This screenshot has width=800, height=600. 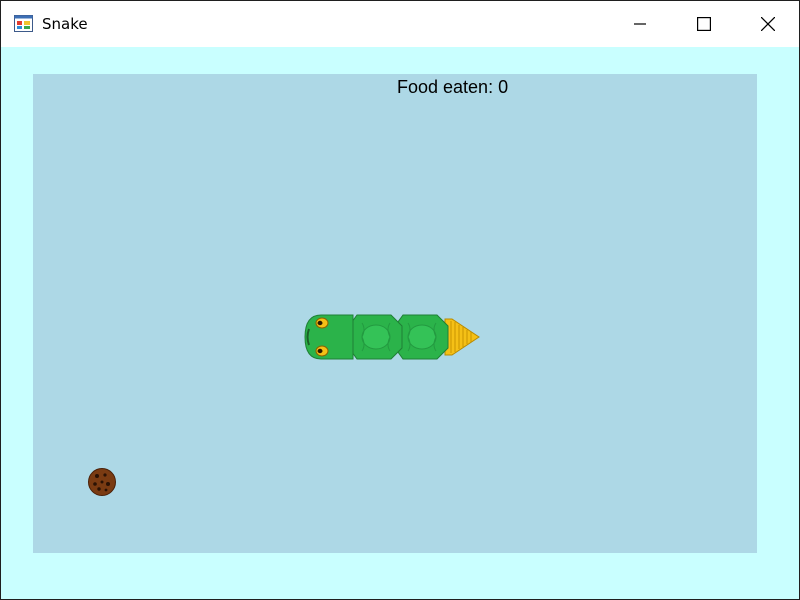 What do you see at coordinates (65, 24) in the screenshot?
I see `window-title: Snake` at bounding box center [65, 24].